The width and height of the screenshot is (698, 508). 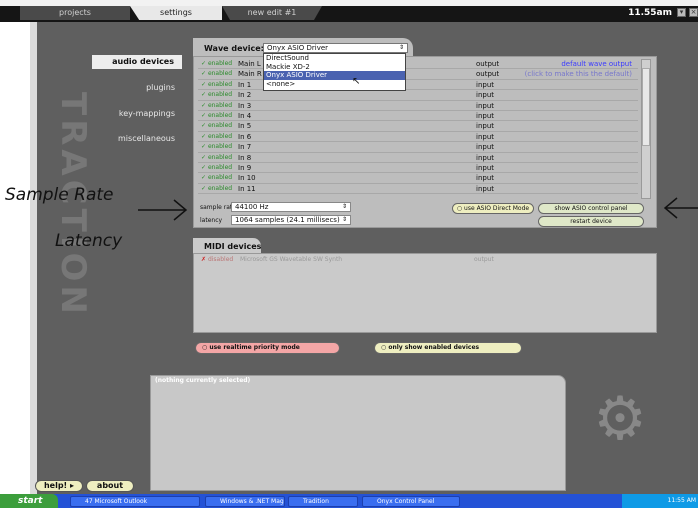 What do you see at coordinates (334, 58) in the screenshot?
I see `dropdown-option: DirectSound` at bounding box center [334, 58].